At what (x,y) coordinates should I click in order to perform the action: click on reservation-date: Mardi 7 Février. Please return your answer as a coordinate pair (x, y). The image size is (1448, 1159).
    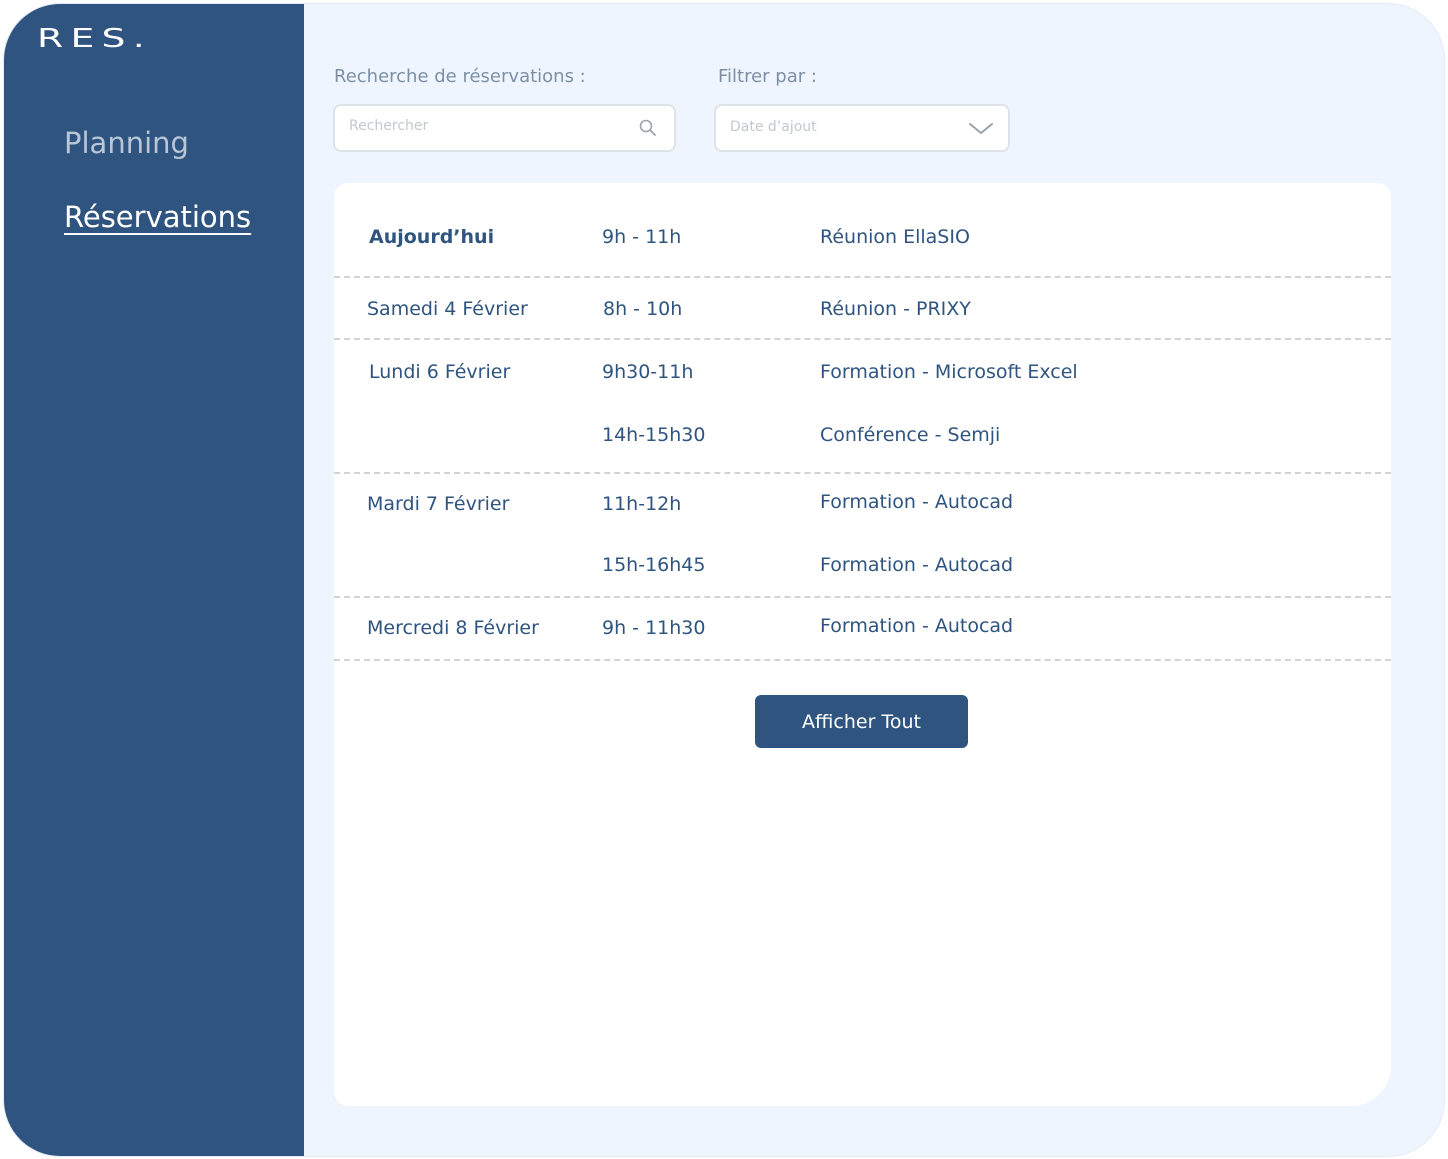
    Looking at the image, I should click on (438, 504).